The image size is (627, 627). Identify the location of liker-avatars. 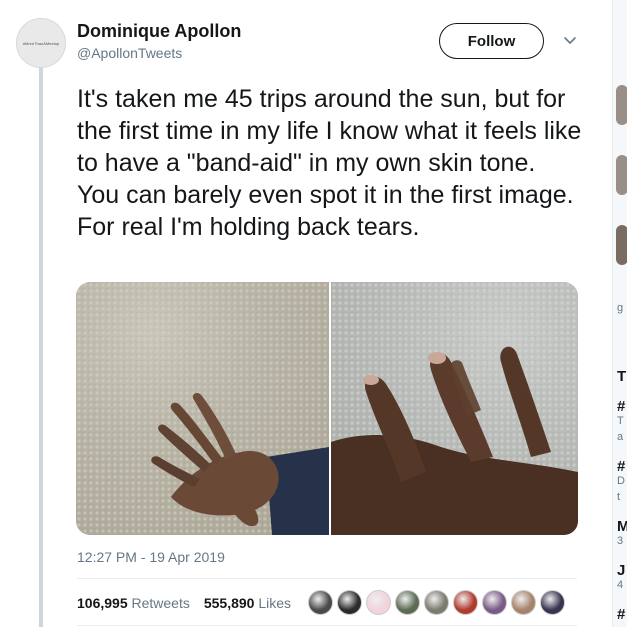
(436, 602).